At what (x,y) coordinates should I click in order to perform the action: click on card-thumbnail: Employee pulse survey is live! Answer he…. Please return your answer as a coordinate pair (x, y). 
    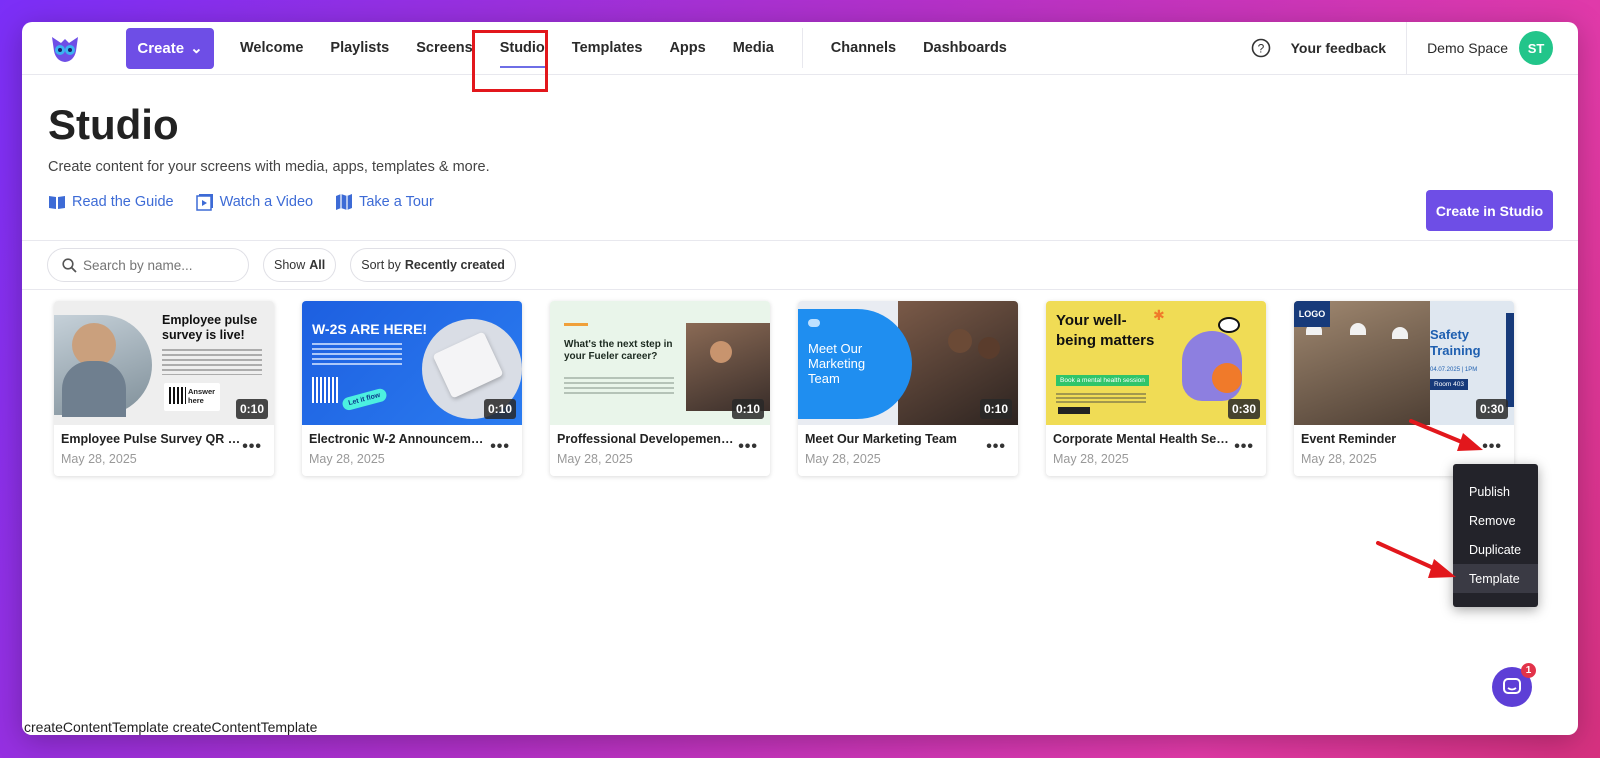
    Looking at the image, I should click on (164, 363).